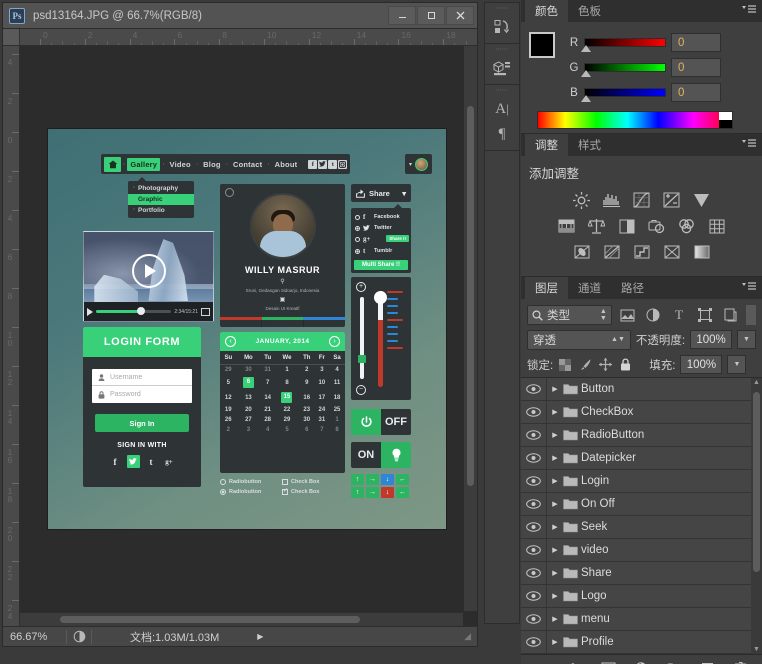  I want to click on layer-row: ▶ Login, so click(641, 481).